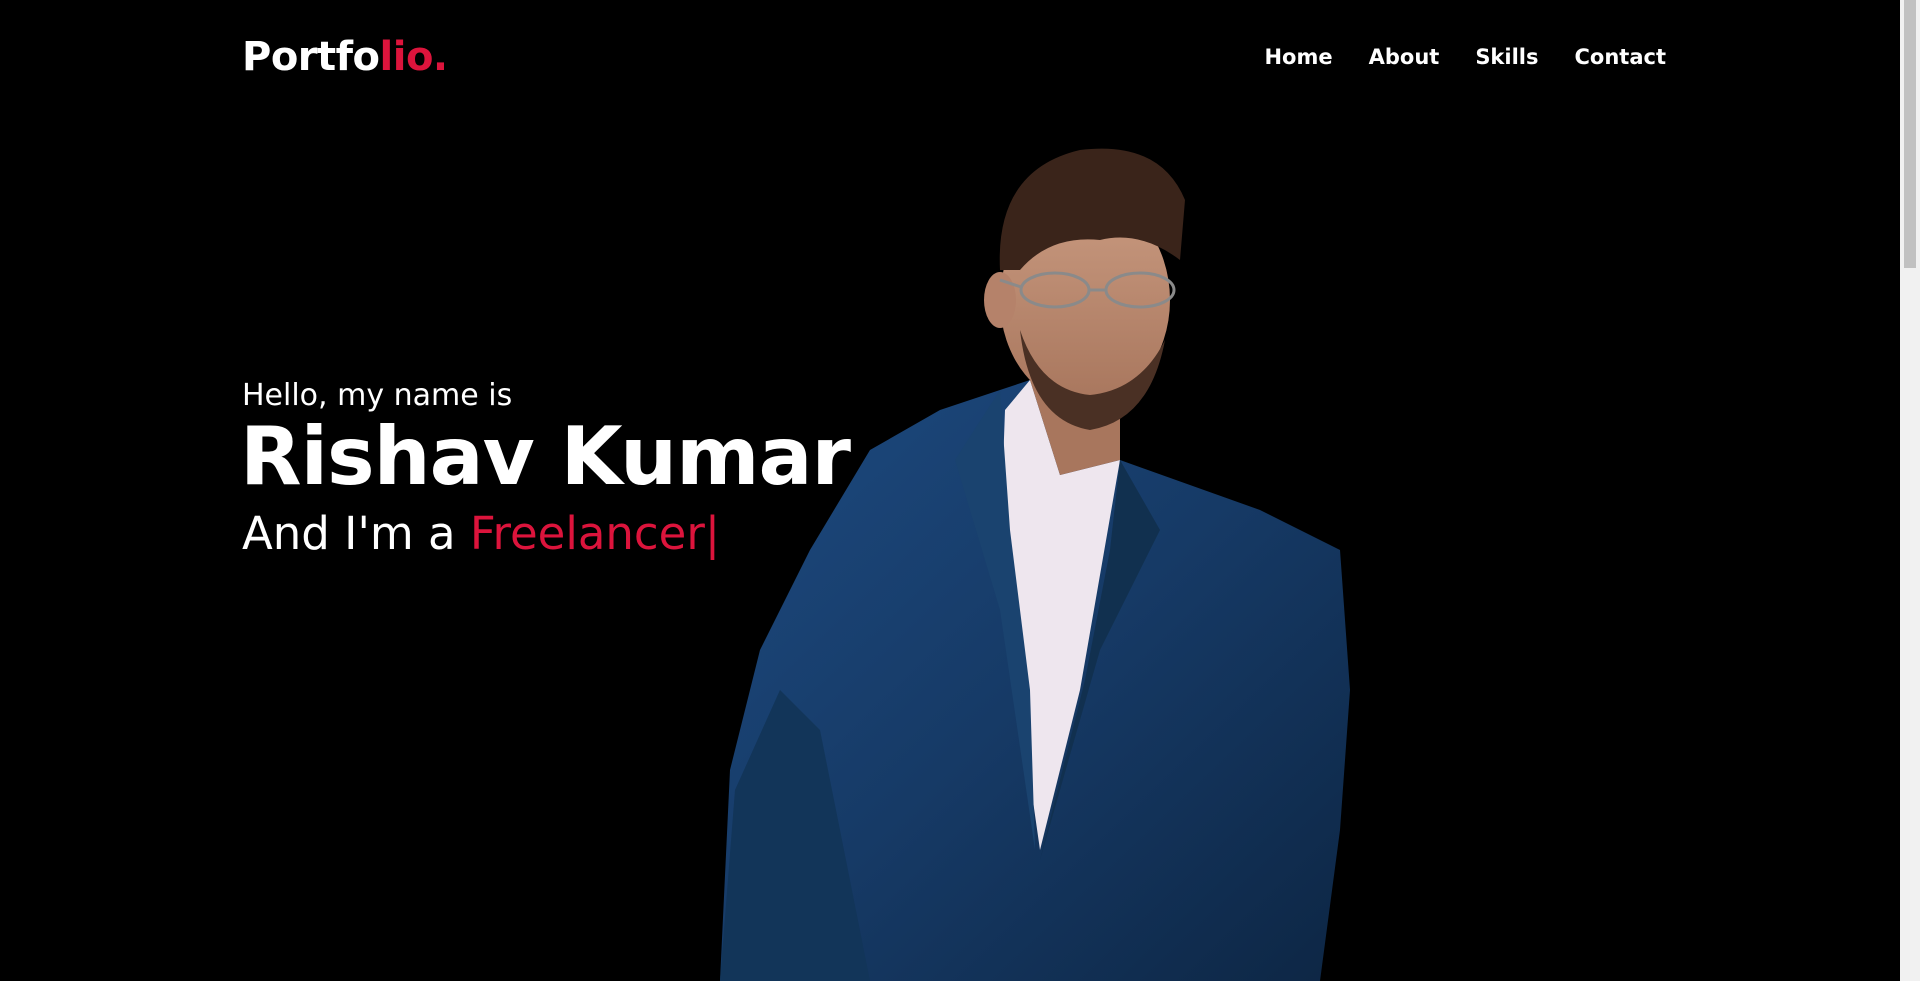 Image resolution: width=1920 pixels, height=981 pixels. I want to click on page-scrollbar, so click(1910, 490).